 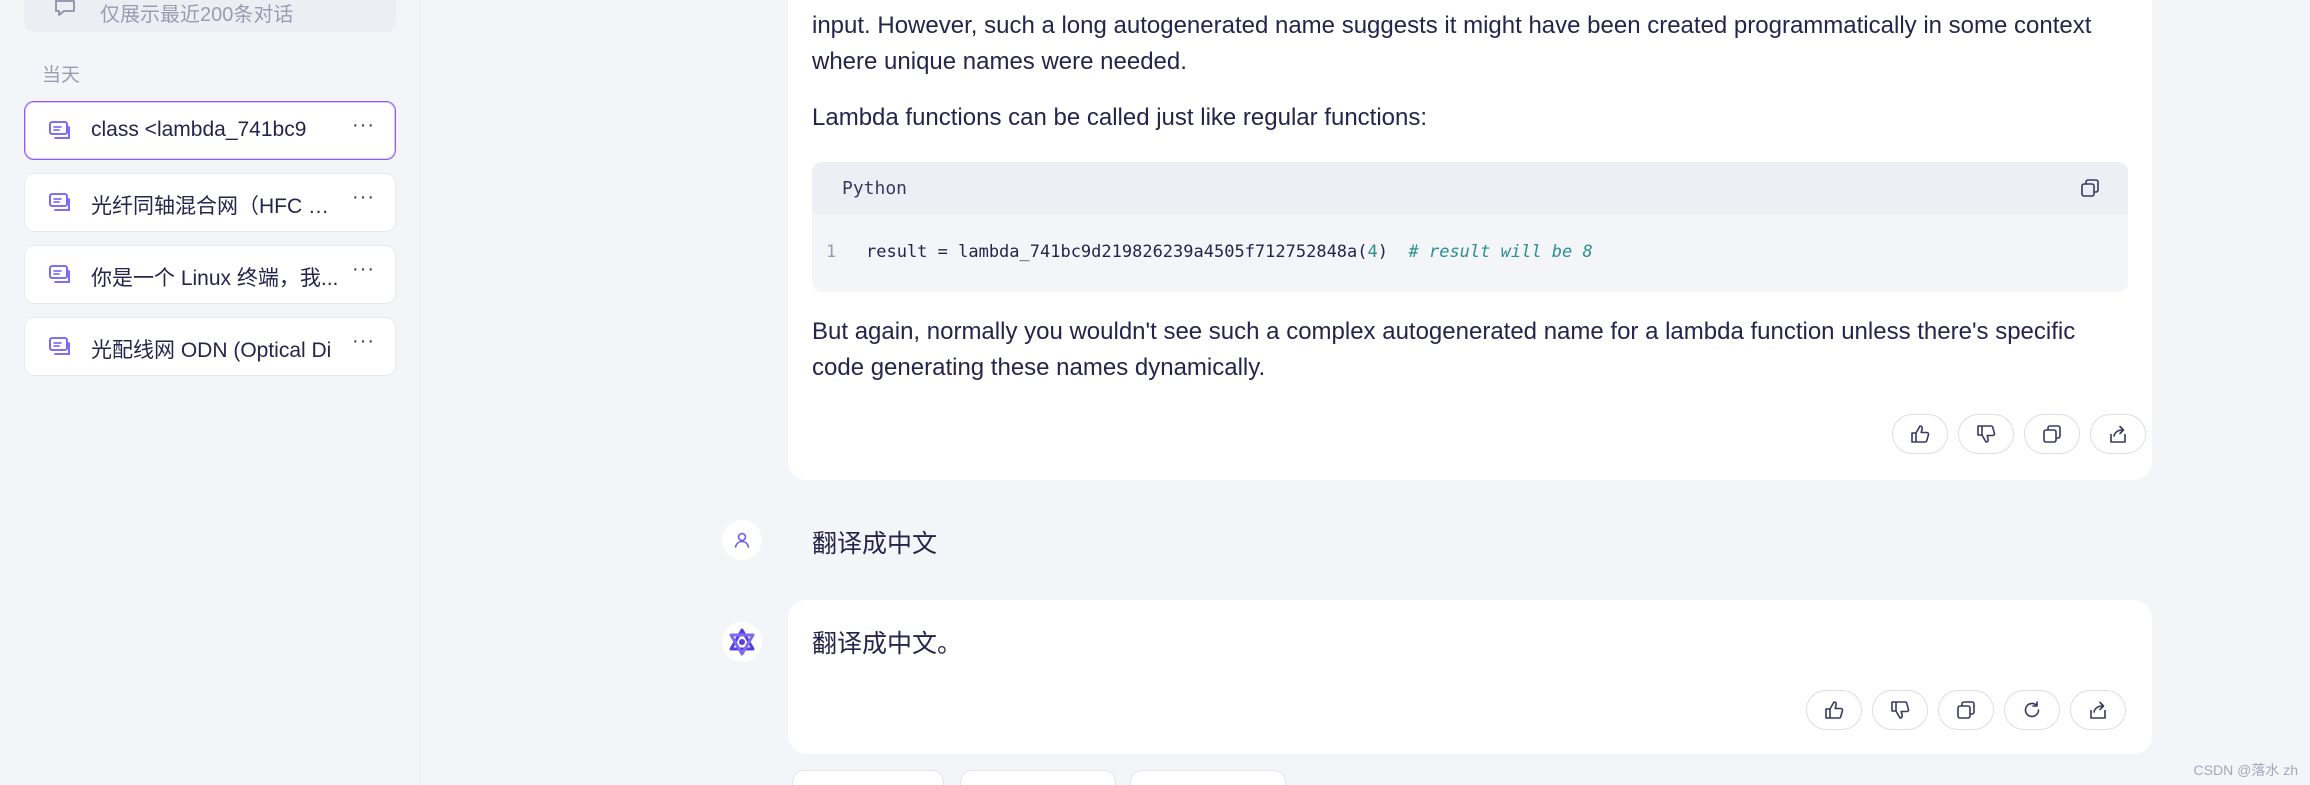 What do you see at coordinates (2090, 188) in the screenshot?
I see `copy-code-icon` at bounding box center [2090, 188].